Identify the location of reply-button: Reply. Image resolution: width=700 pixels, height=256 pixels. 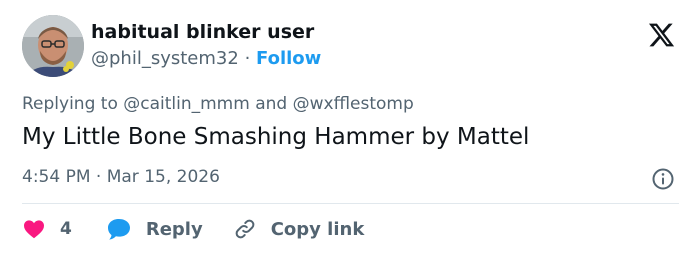
(154, 229).